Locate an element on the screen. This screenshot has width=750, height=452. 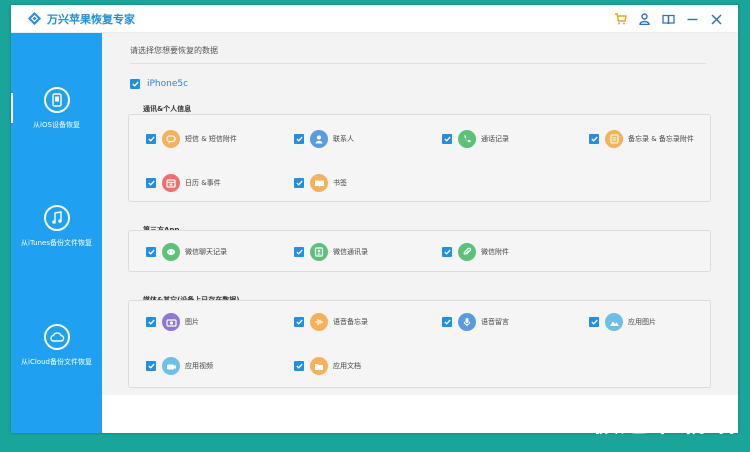
title-bar: 万兴苹果恢复专家 is located at coordinates (374, 19).